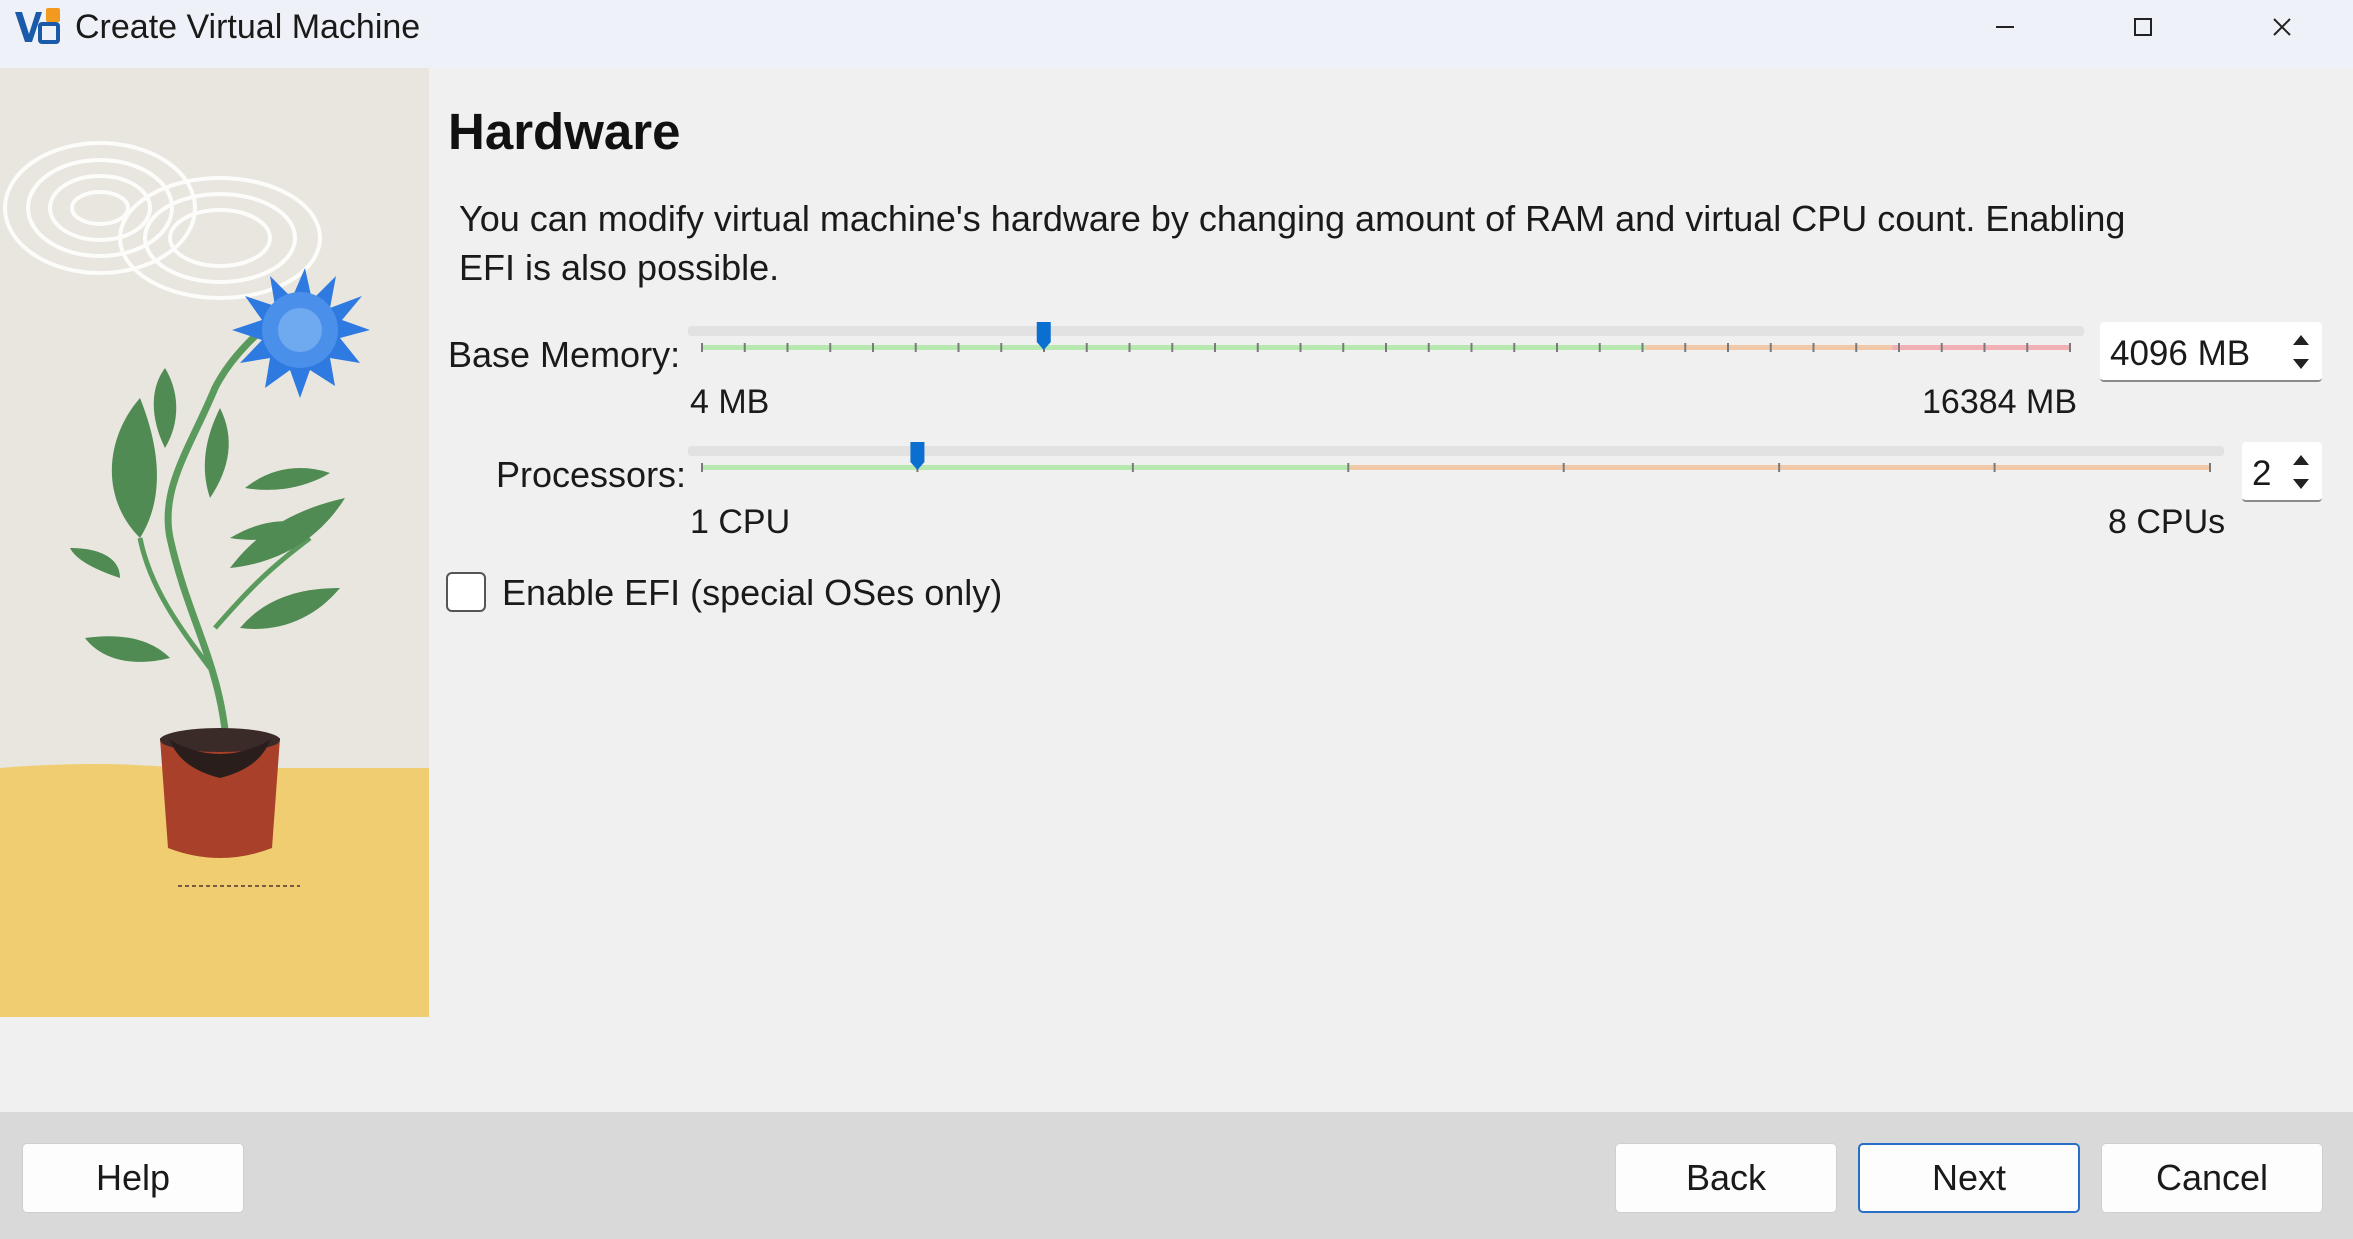 The image size is (2353, 1239). I want to click on close-icon, so click(2282, 27).